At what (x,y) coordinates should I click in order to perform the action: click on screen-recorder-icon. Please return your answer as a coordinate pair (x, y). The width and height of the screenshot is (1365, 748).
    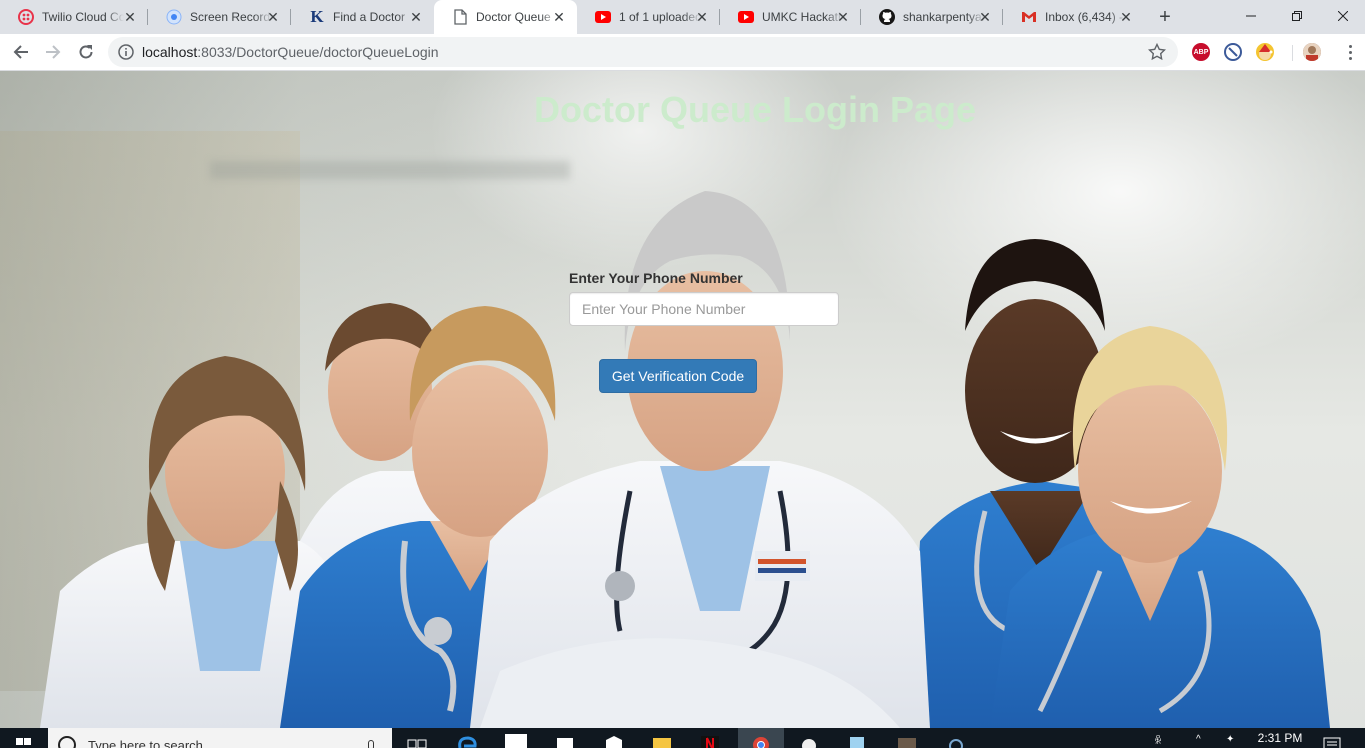
    Looking at the image, I should click on (174, 17).